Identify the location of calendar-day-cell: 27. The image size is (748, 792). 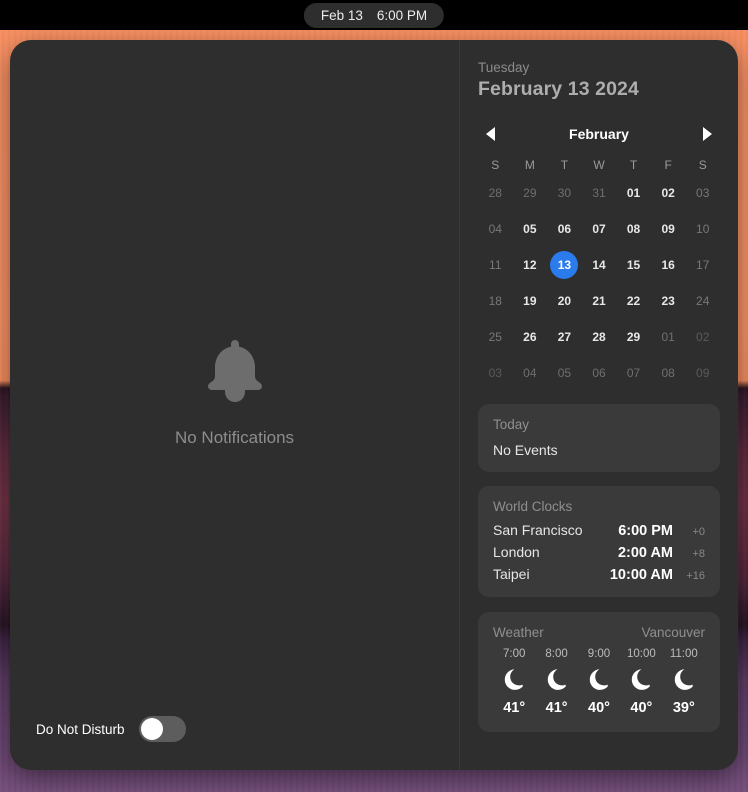
(564, 337).